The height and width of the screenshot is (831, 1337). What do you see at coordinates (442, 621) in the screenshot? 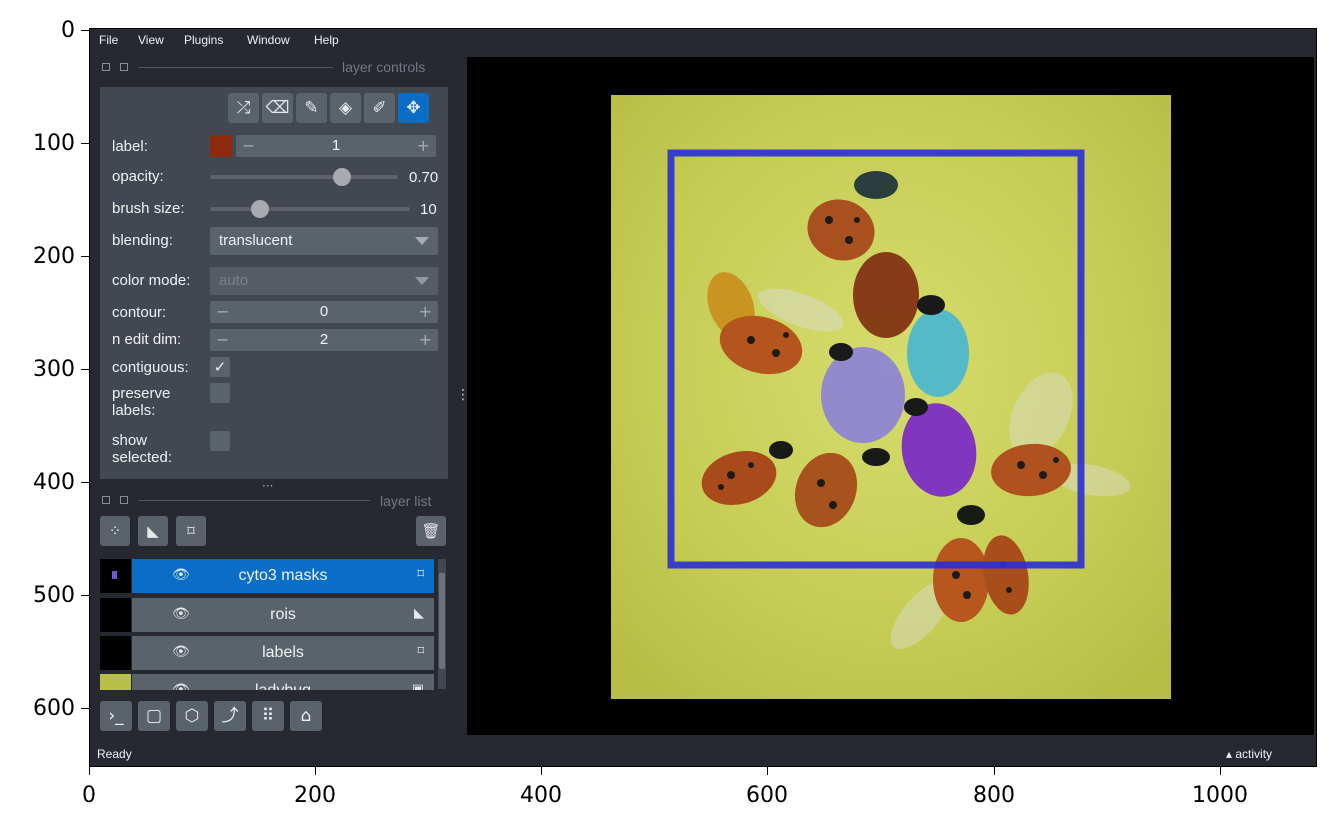
I see `scrollbar-thumb` at bounding box center [442, 621].